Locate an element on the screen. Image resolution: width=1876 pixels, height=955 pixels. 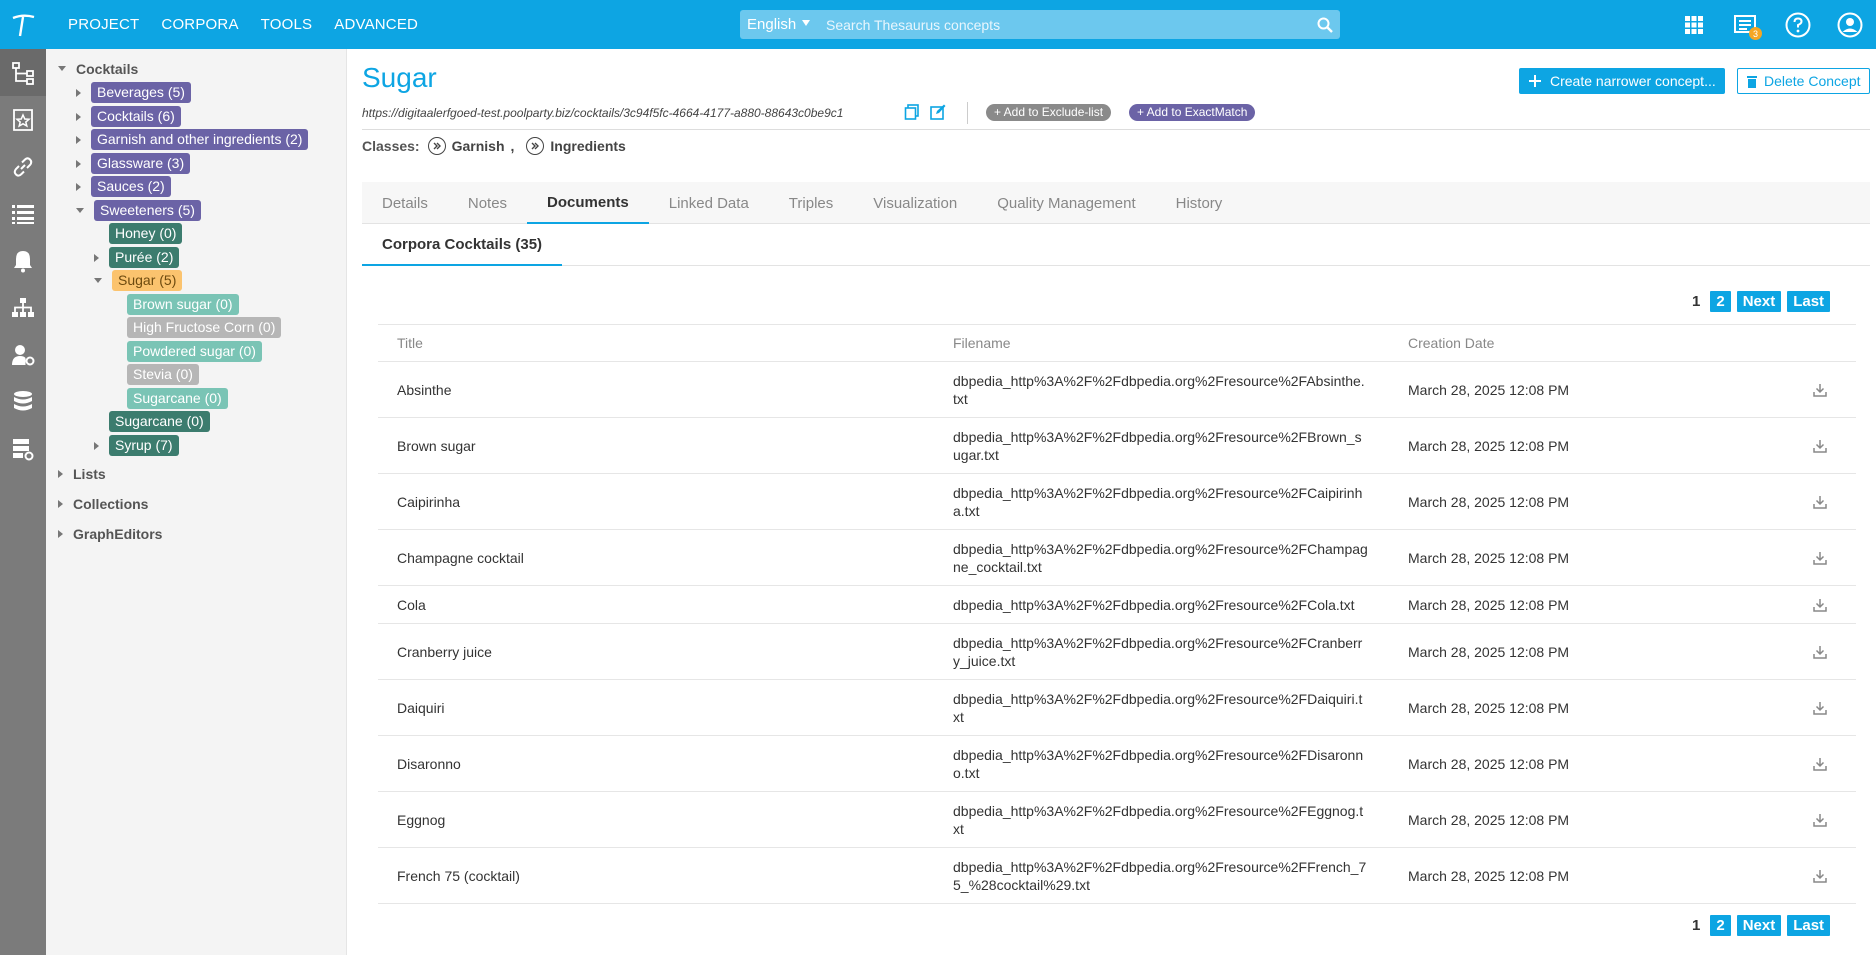
tree-item-stevia: Stevia (0) is located at coordinates (155, 374).